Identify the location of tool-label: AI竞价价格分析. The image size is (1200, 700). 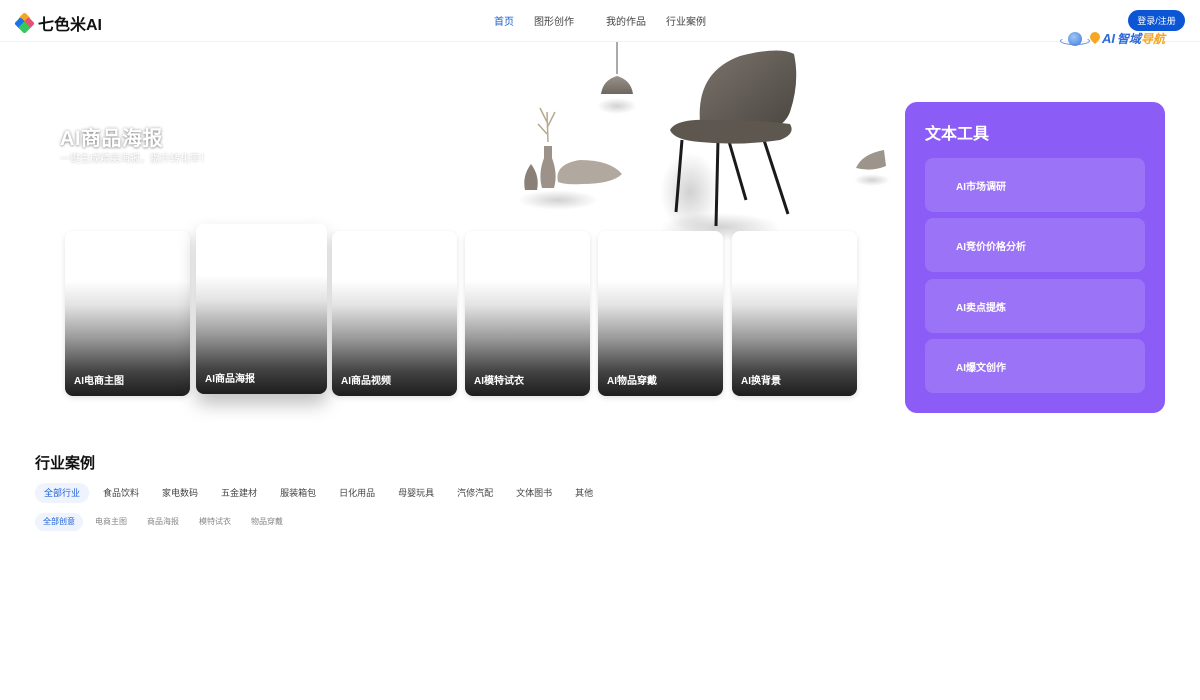
(991, 247).